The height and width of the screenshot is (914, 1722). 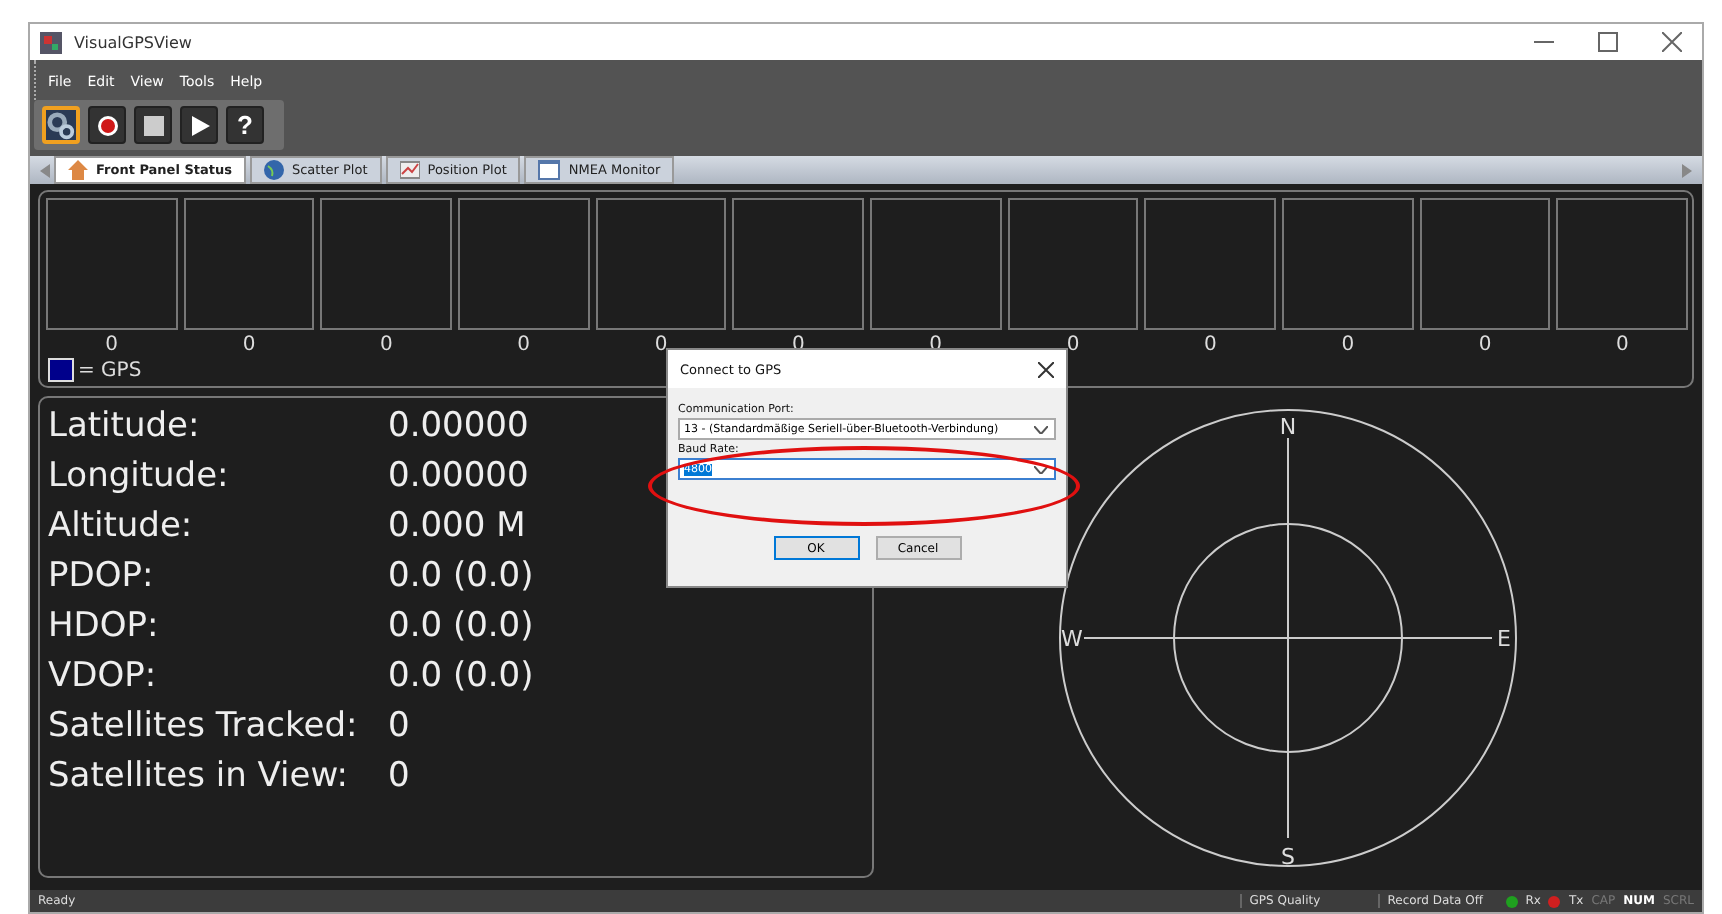 I want to click on compass-label: E, so click(x=1504, y=638).